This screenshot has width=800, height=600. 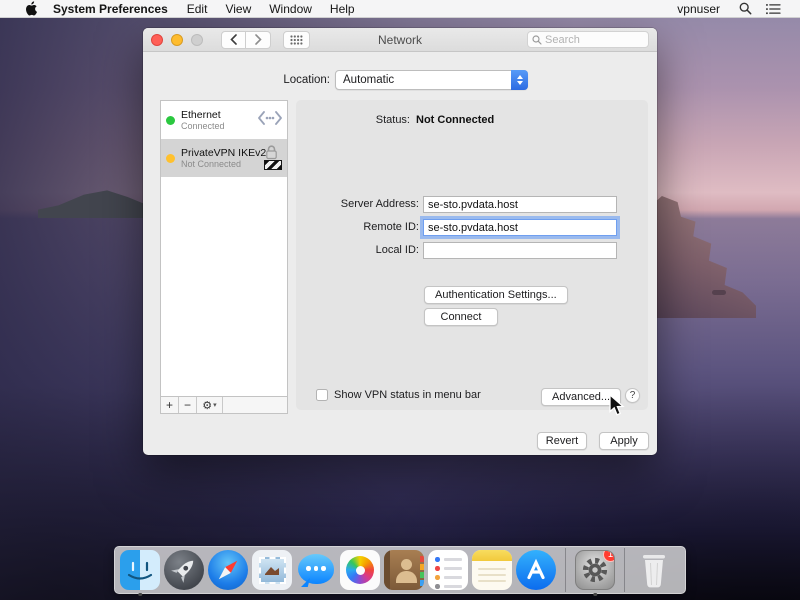 I want to click on server-address-label: Server Address:, so click(x=379, y=204).